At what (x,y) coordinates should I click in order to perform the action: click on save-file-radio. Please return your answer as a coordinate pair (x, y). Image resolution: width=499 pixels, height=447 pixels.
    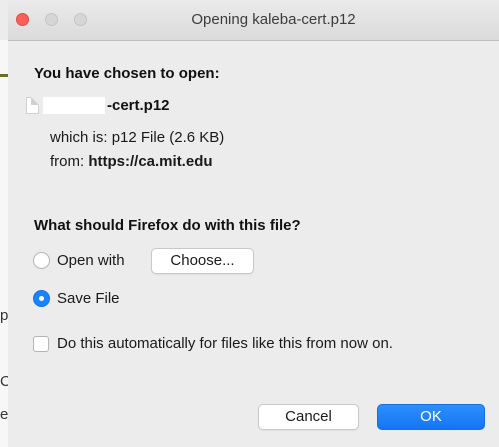
    Looking at the image, I should click on (41, 298).